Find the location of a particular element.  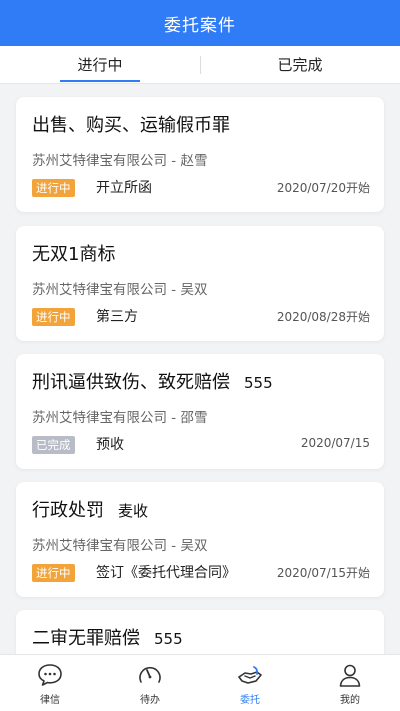

case-title-text: 行政处罚 is located at coordinates (68, 510).